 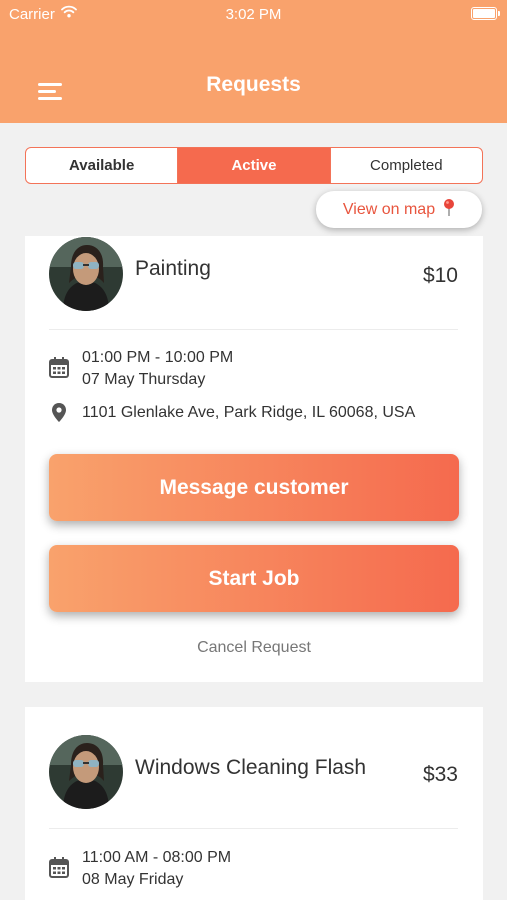 I want to click on message-customer-button: Message customer, so click(x=254, y=487).